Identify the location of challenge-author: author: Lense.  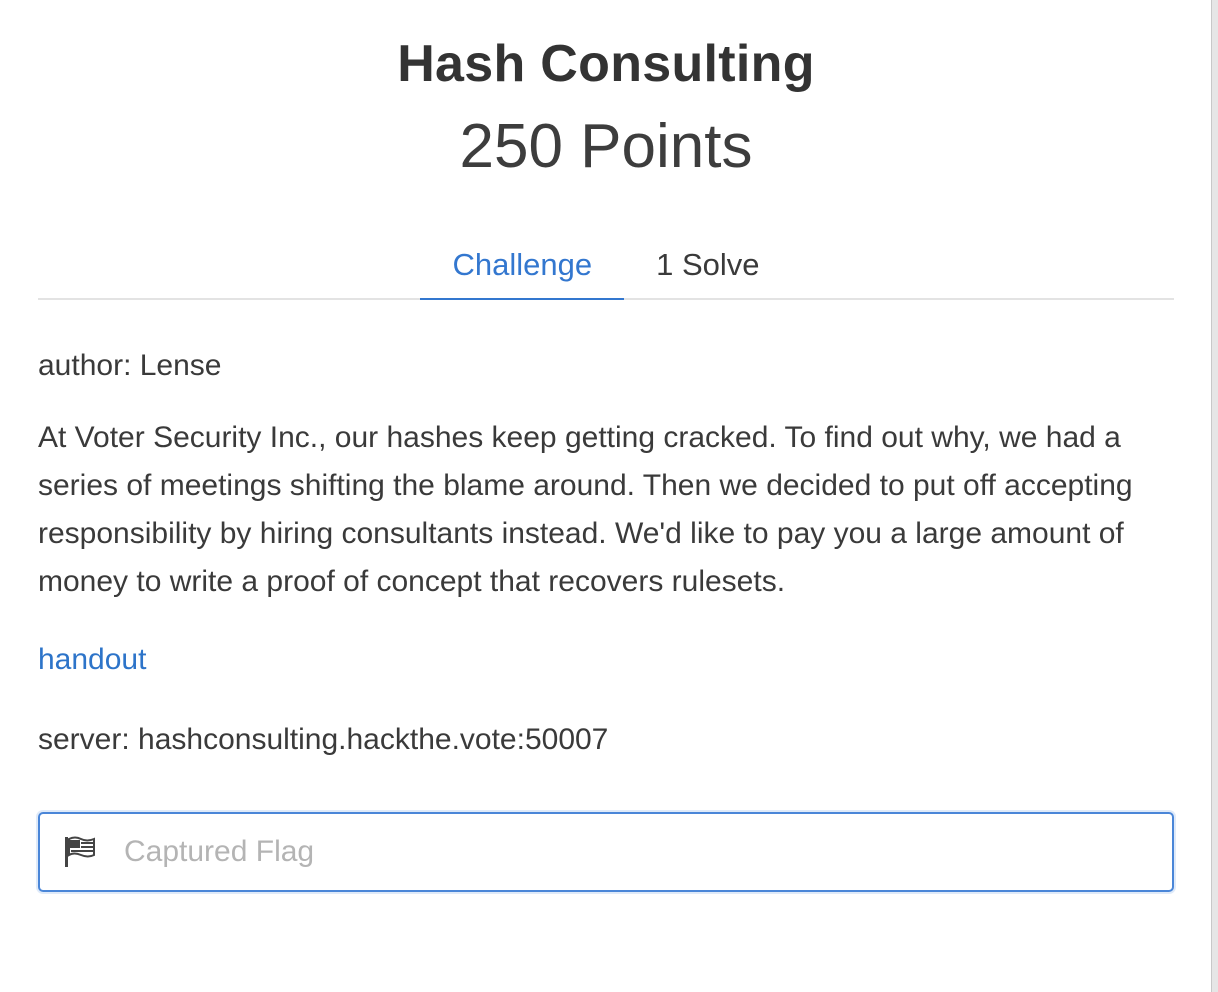
(130, 365).